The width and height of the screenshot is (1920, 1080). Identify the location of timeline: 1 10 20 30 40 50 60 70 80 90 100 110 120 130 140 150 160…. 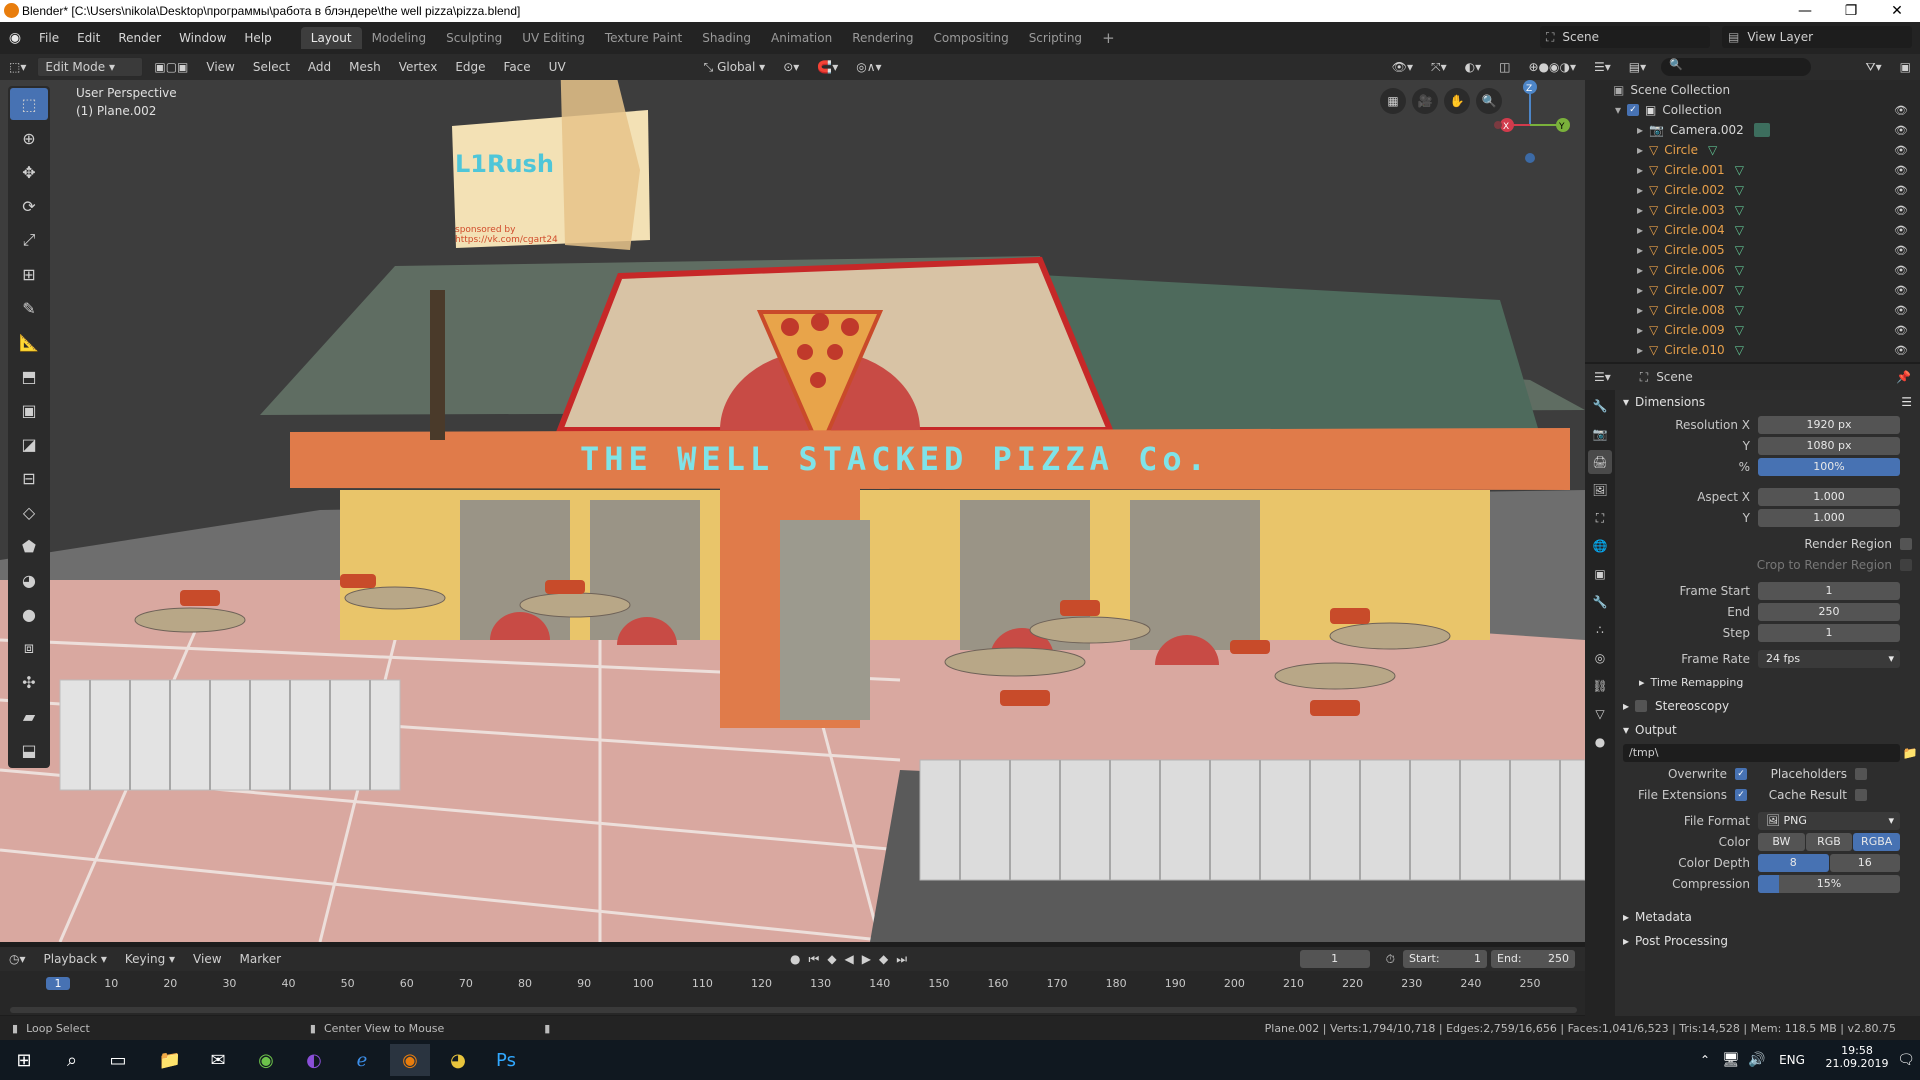
(792, 993).